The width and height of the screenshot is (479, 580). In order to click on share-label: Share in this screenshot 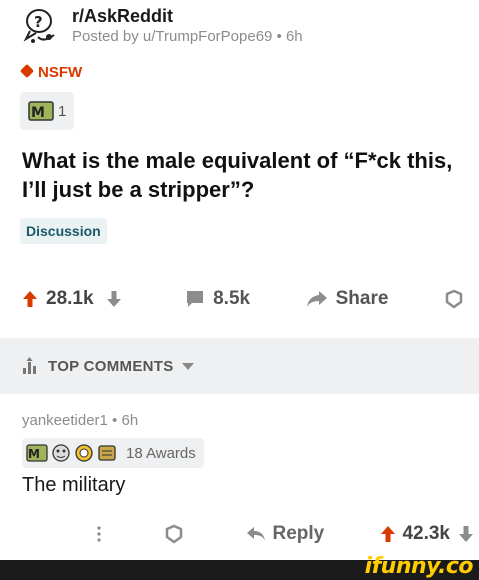, I will do `click(362, 298)`.